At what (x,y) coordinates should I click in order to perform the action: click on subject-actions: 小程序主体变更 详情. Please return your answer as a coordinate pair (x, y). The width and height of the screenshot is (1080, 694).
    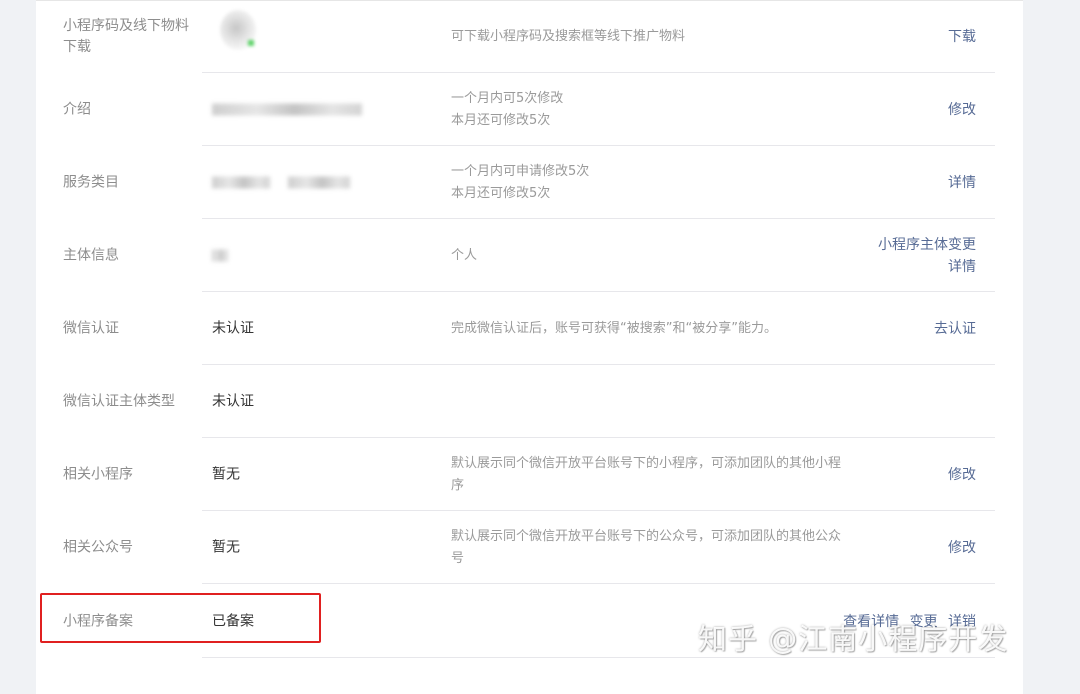
    Looking at the image, I should click on (927, 256).